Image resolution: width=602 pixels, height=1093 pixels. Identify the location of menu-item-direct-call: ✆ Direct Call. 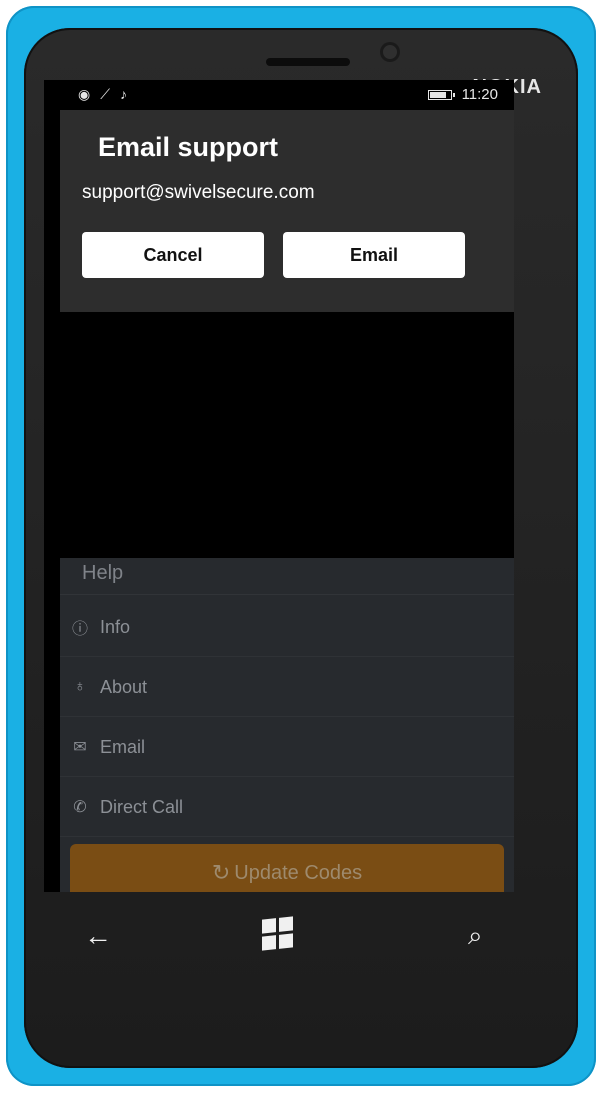
(287, 807).